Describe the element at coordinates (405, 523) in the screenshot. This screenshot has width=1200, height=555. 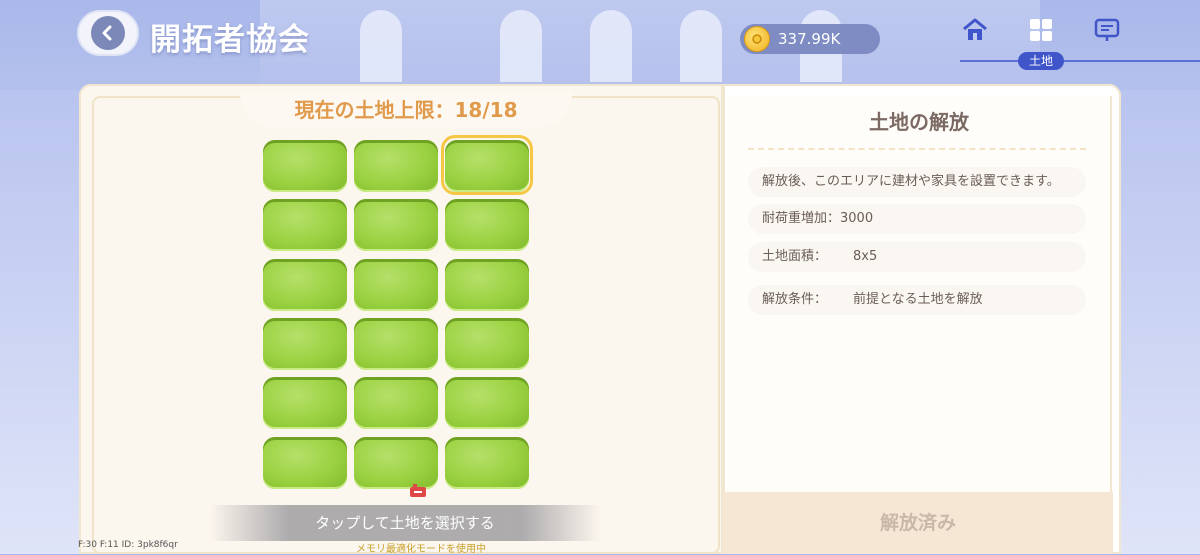
I see `tap-hint: タップして土地を選択する` at that location.